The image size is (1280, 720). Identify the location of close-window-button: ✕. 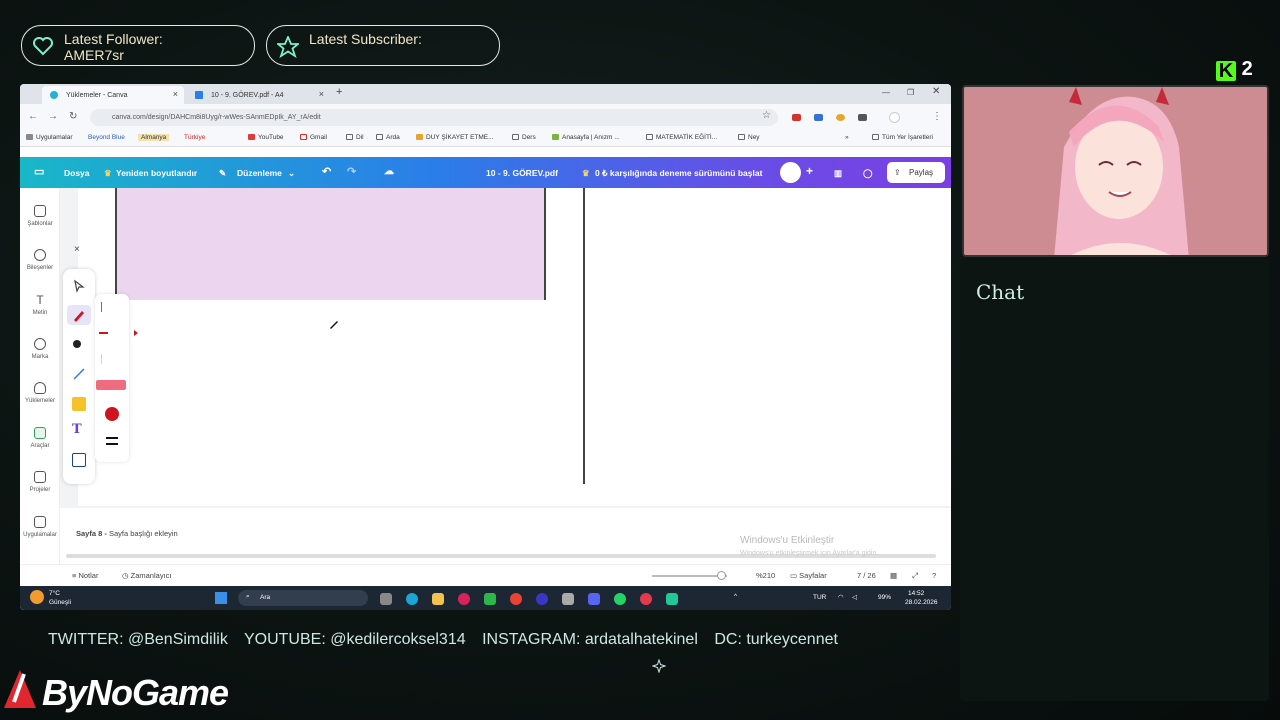
(936, 91).